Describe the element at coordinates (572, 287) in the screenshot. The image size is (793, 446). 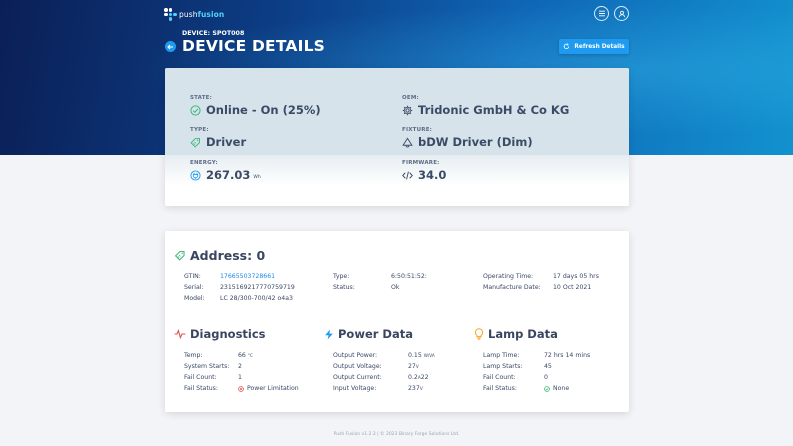
I see `manufacture-date-value: 10 Oct 2021` at that location.